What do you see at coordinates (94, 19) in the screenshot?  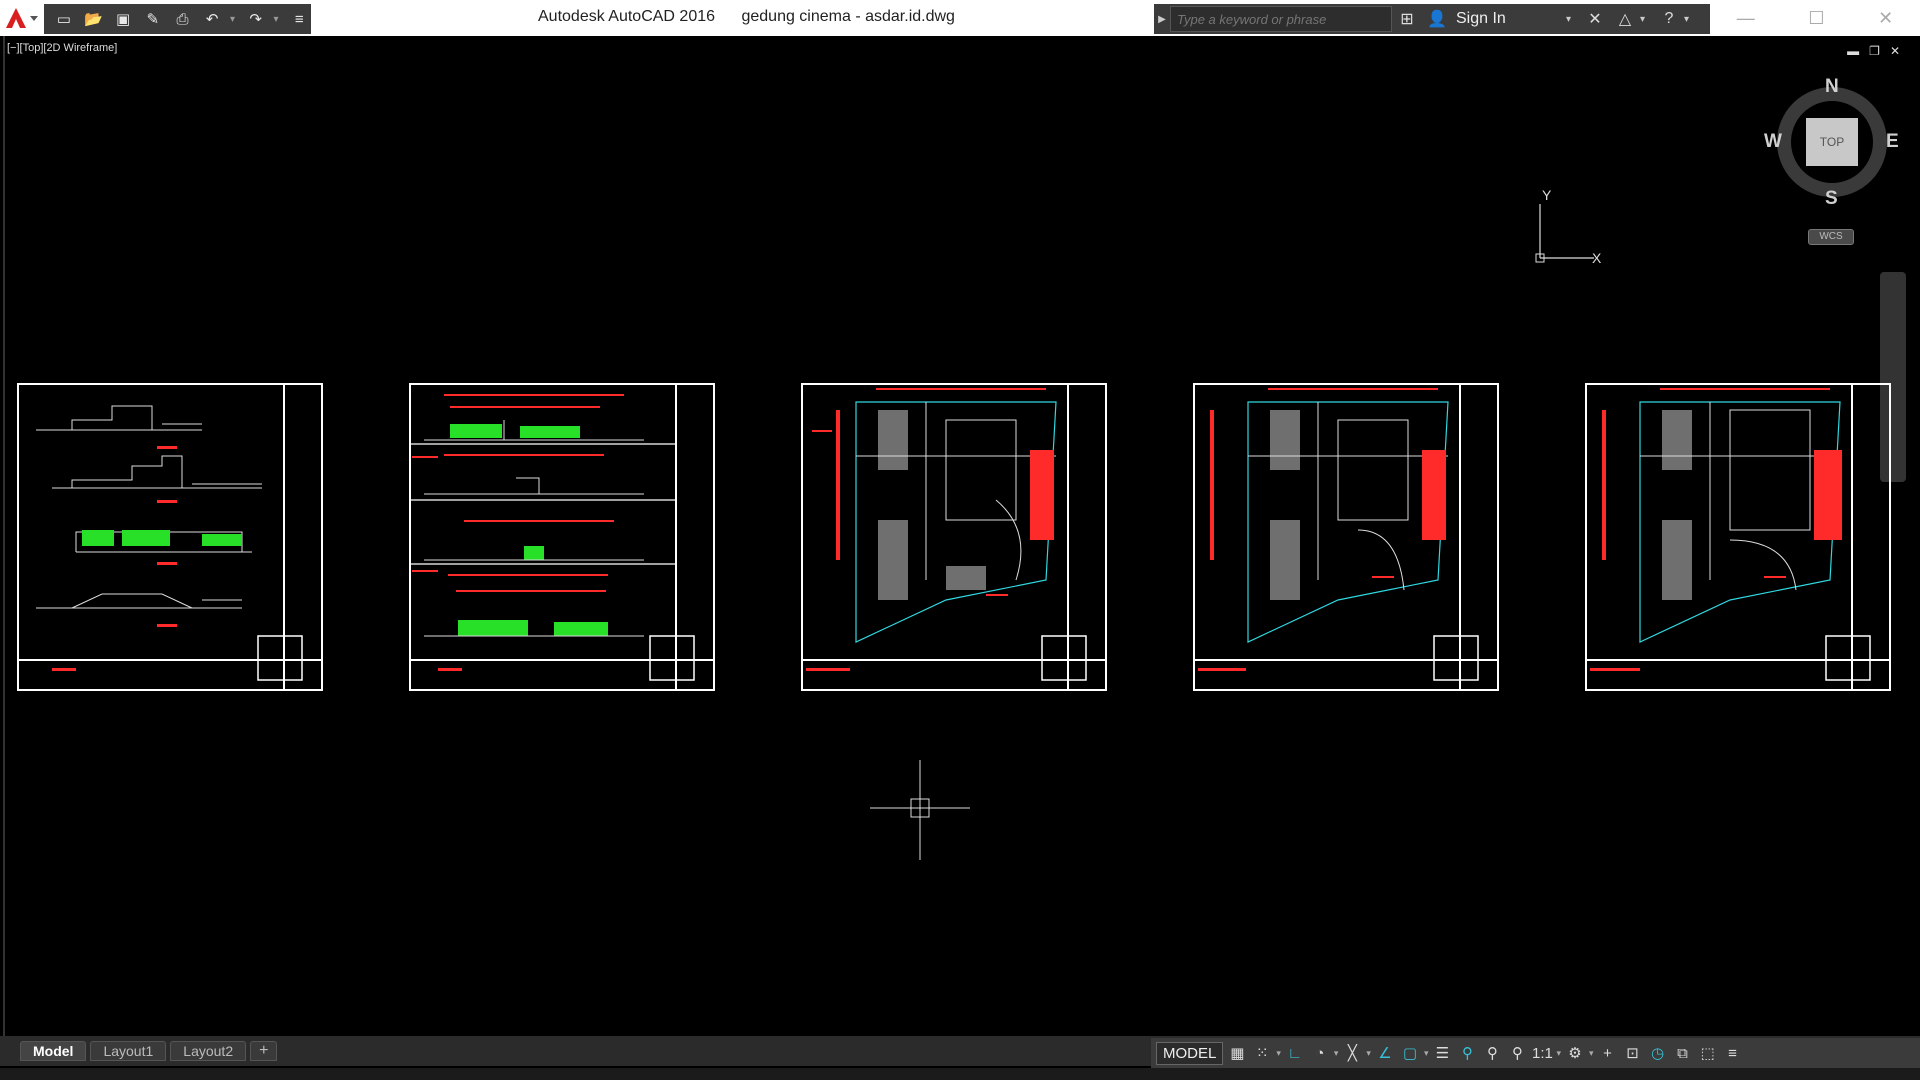 I see `open-icon: 📂` at bounding box center [94, 19].